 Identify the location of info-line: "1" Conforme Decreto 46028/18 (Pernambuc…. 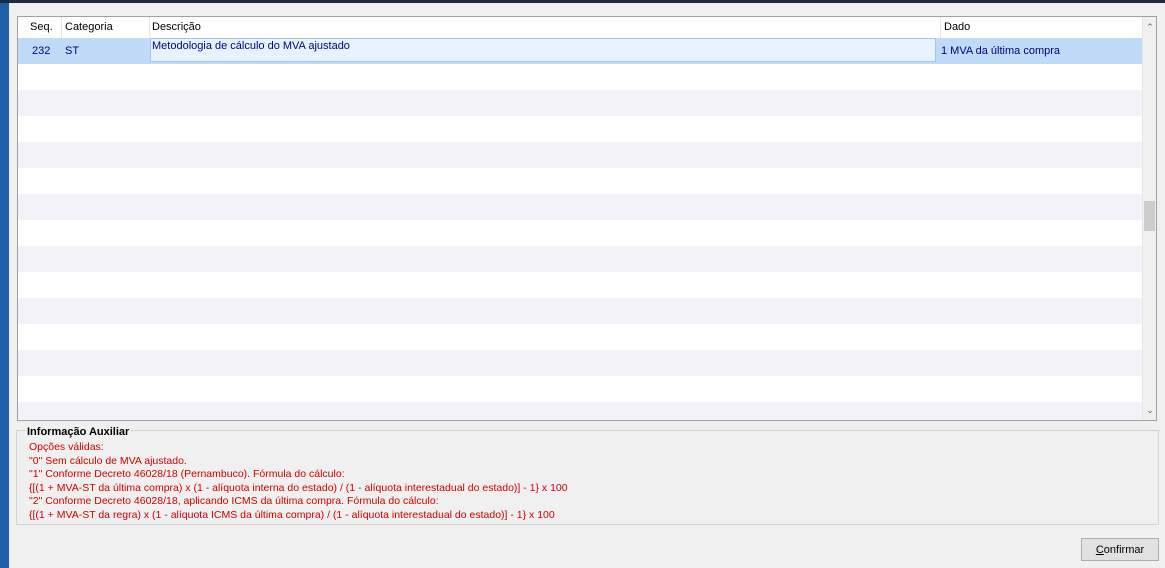
(187, 474).